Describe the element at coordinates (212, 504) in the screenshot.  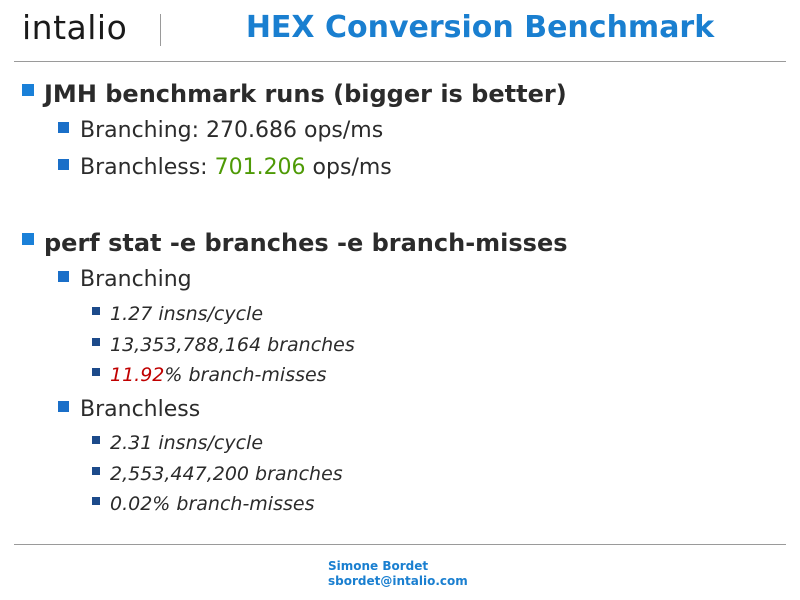
I see `perf-branchless-misses-text: 0.02% branch-misses` at that location.